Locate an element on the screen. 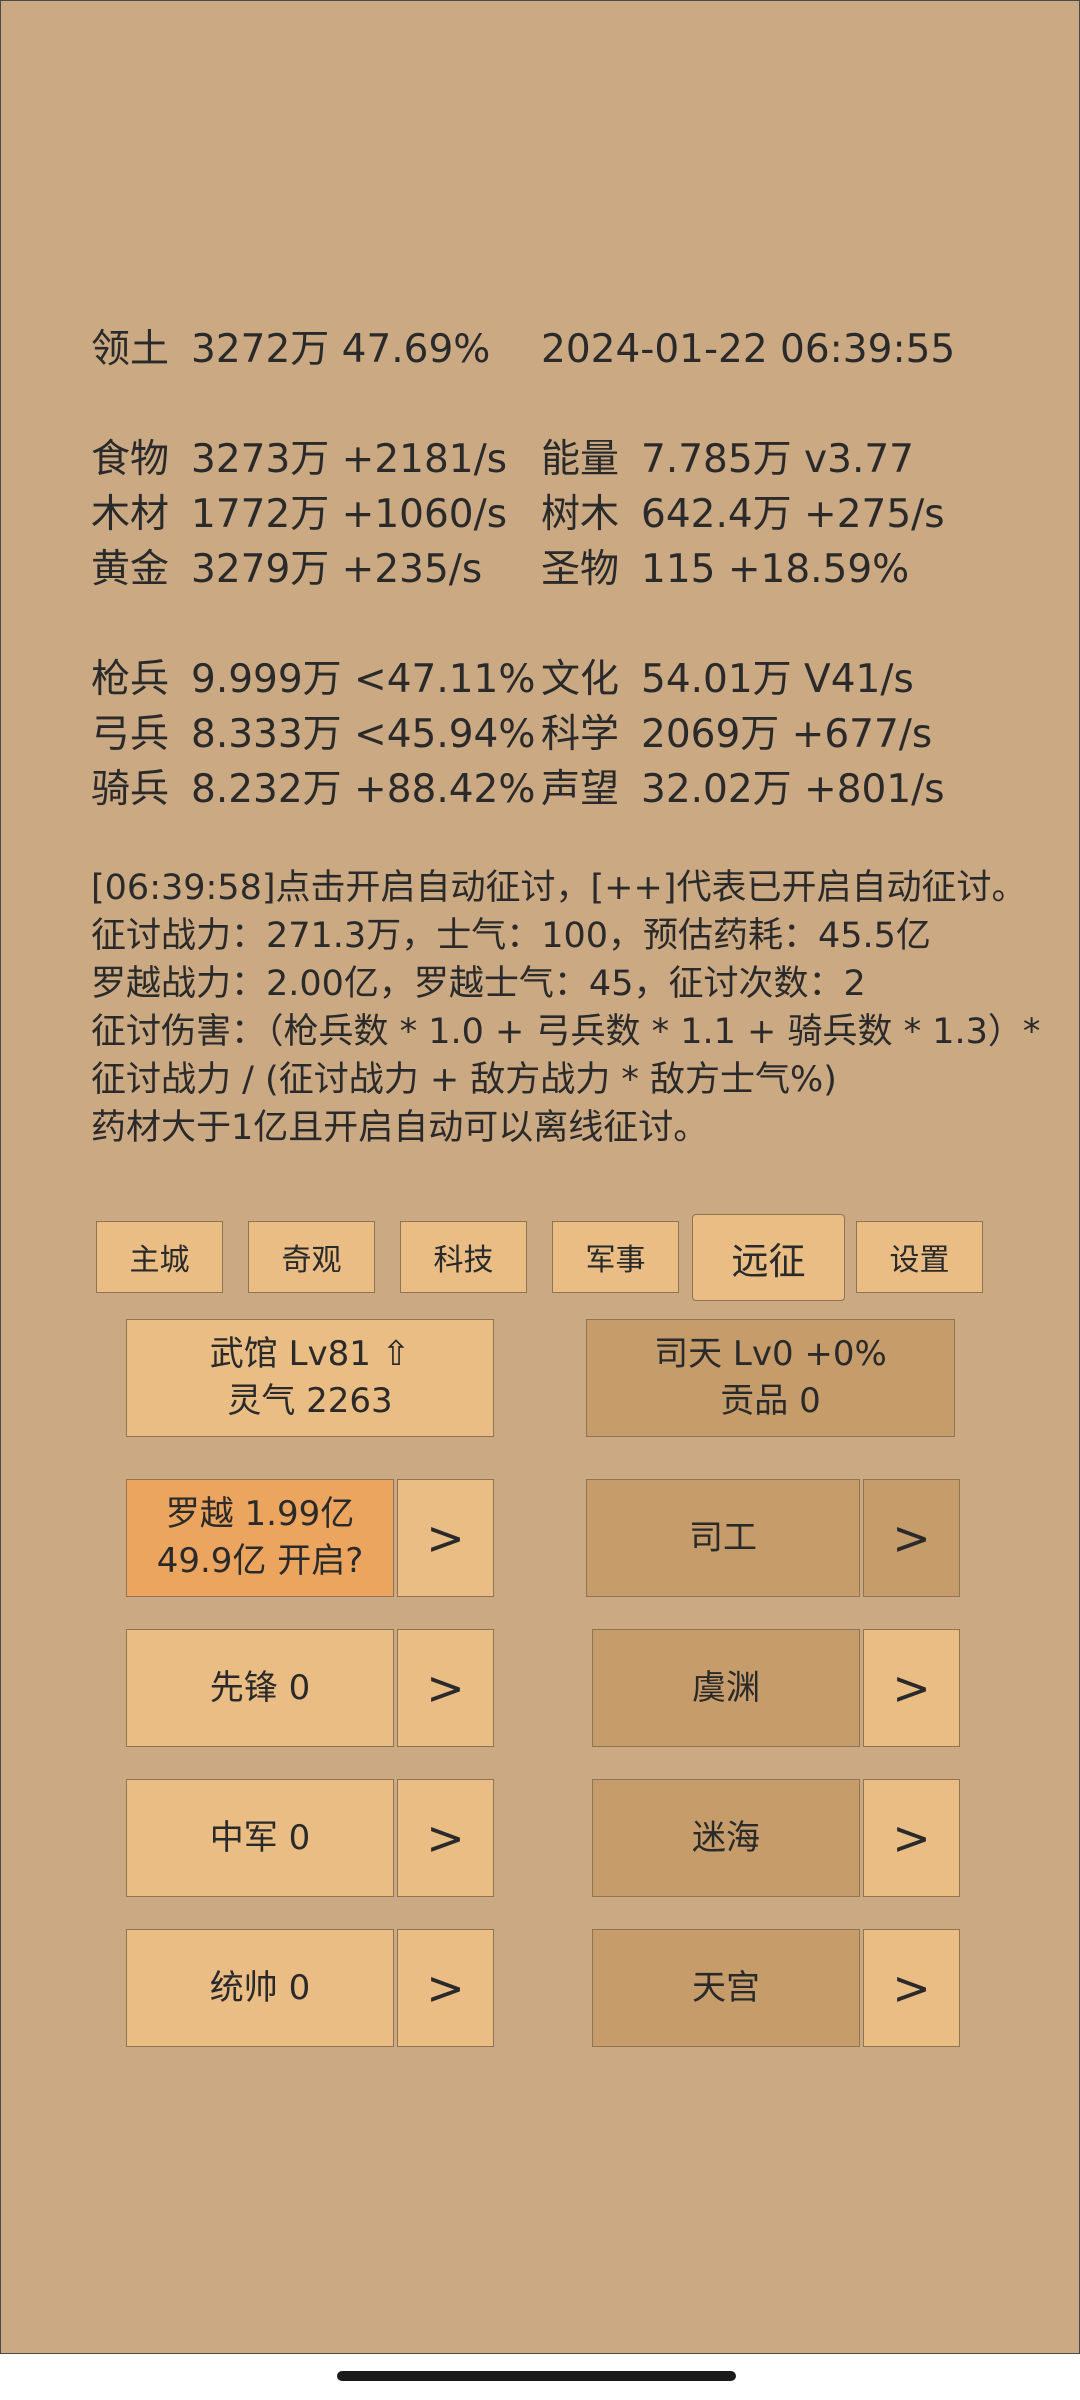  territory-label: 领土 is located at coordinates (130, 349).